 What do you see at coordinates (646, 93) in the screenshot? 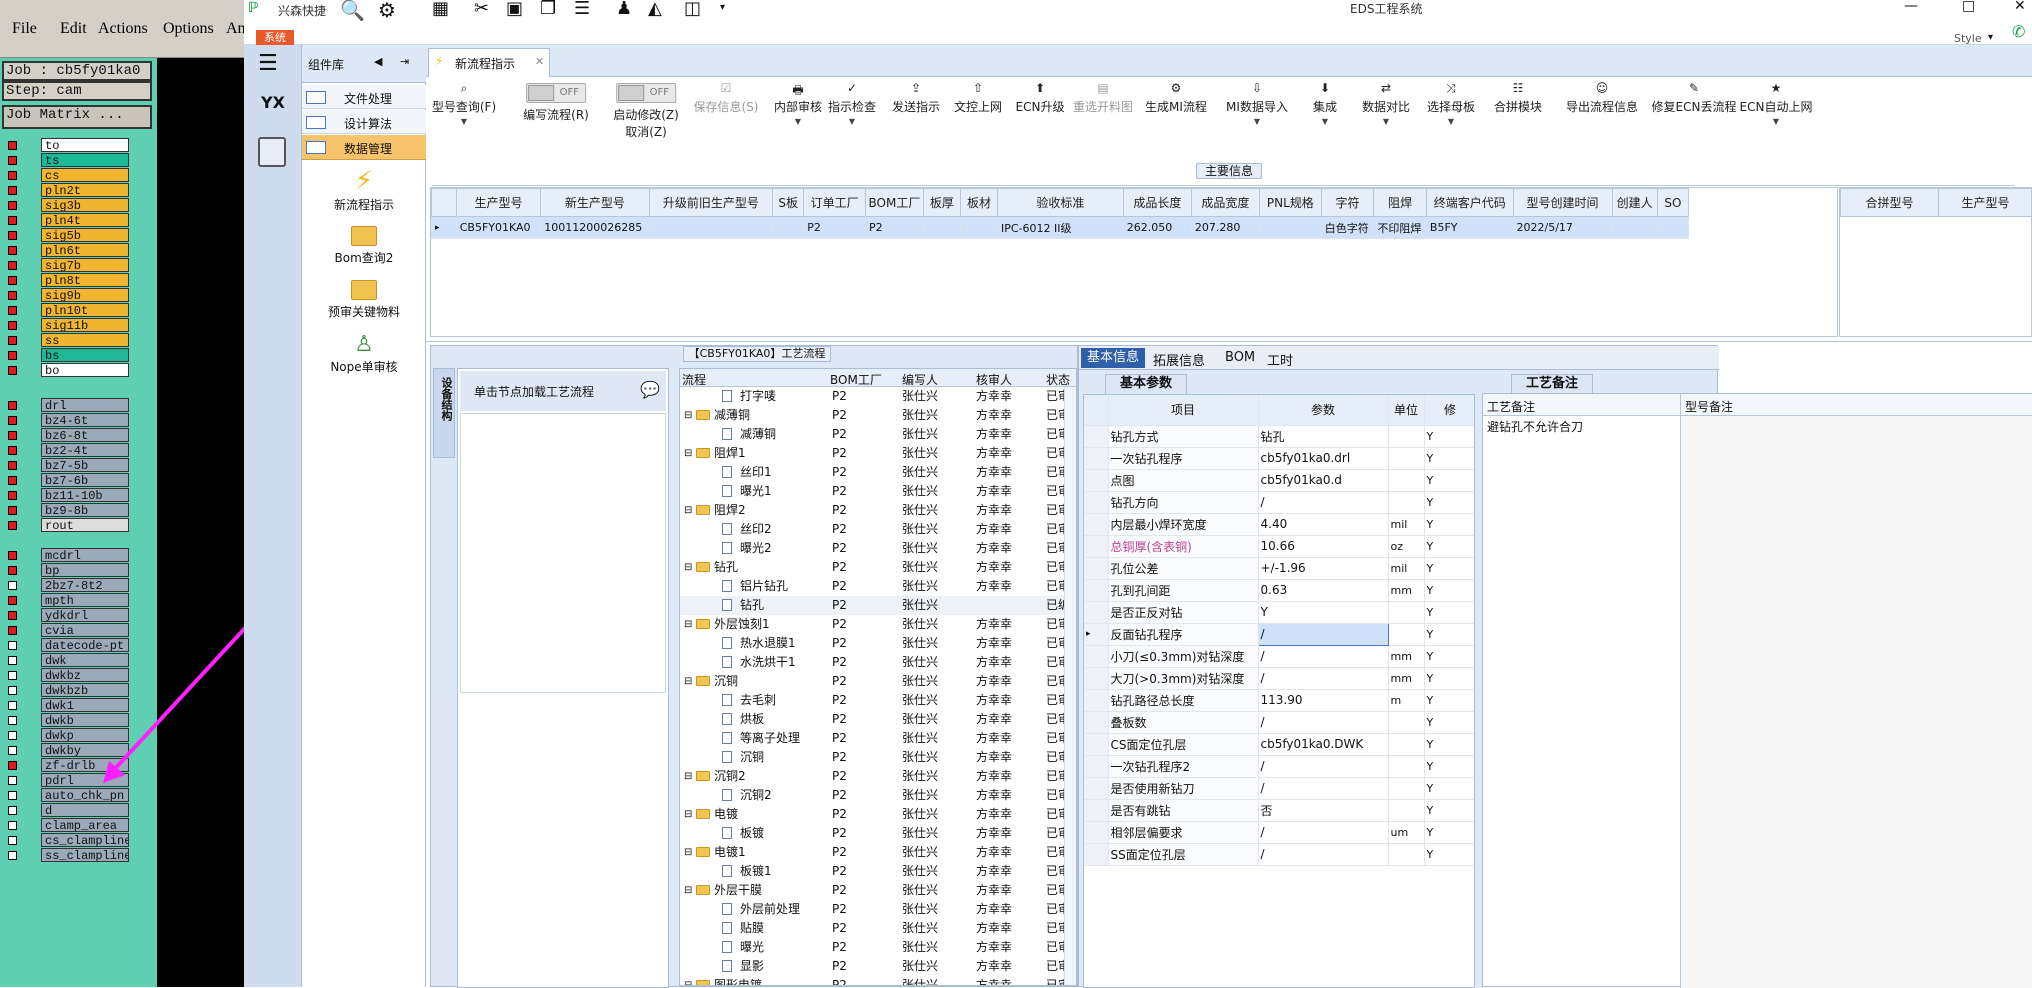
I see `toggle-switch: OFF` at bounding box center [646, 93].